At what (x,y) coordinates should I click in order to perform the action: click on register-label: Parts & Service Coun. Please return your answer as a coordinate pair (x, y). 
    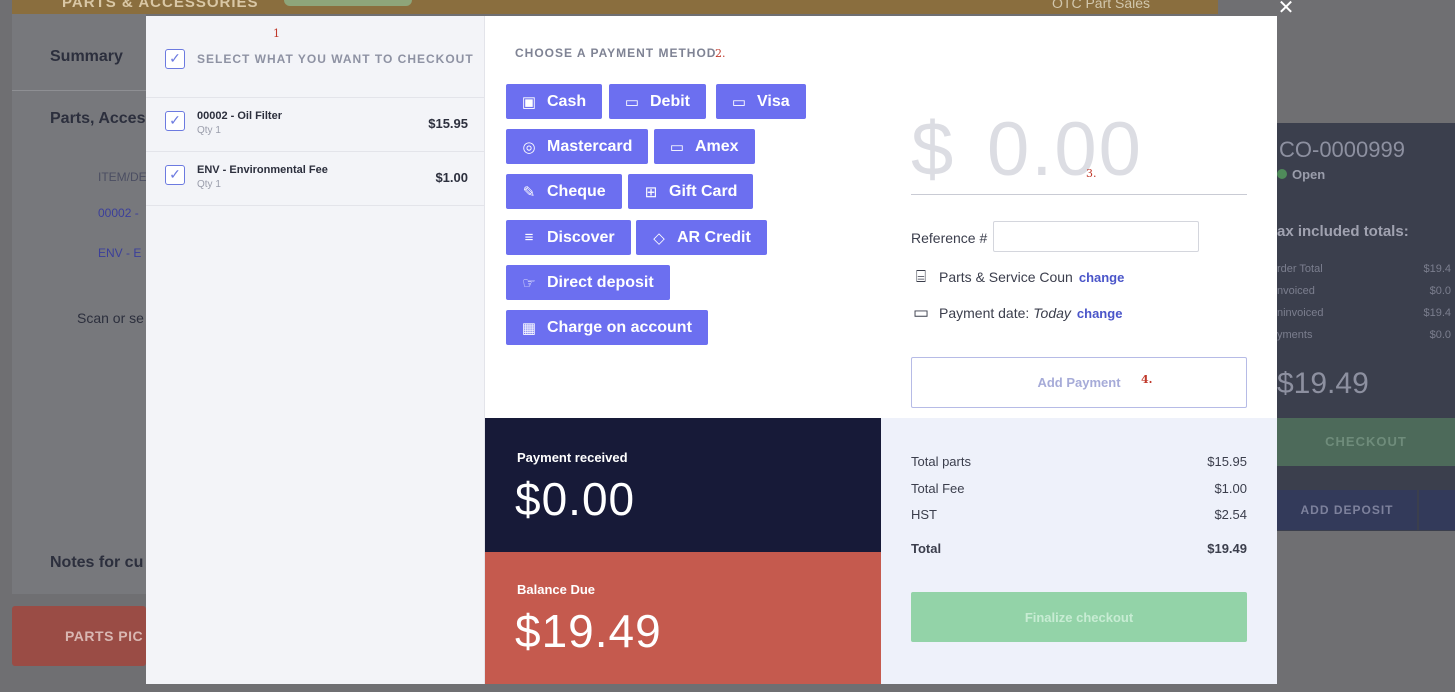
    Looking at the image, I should click on (1006, 277).